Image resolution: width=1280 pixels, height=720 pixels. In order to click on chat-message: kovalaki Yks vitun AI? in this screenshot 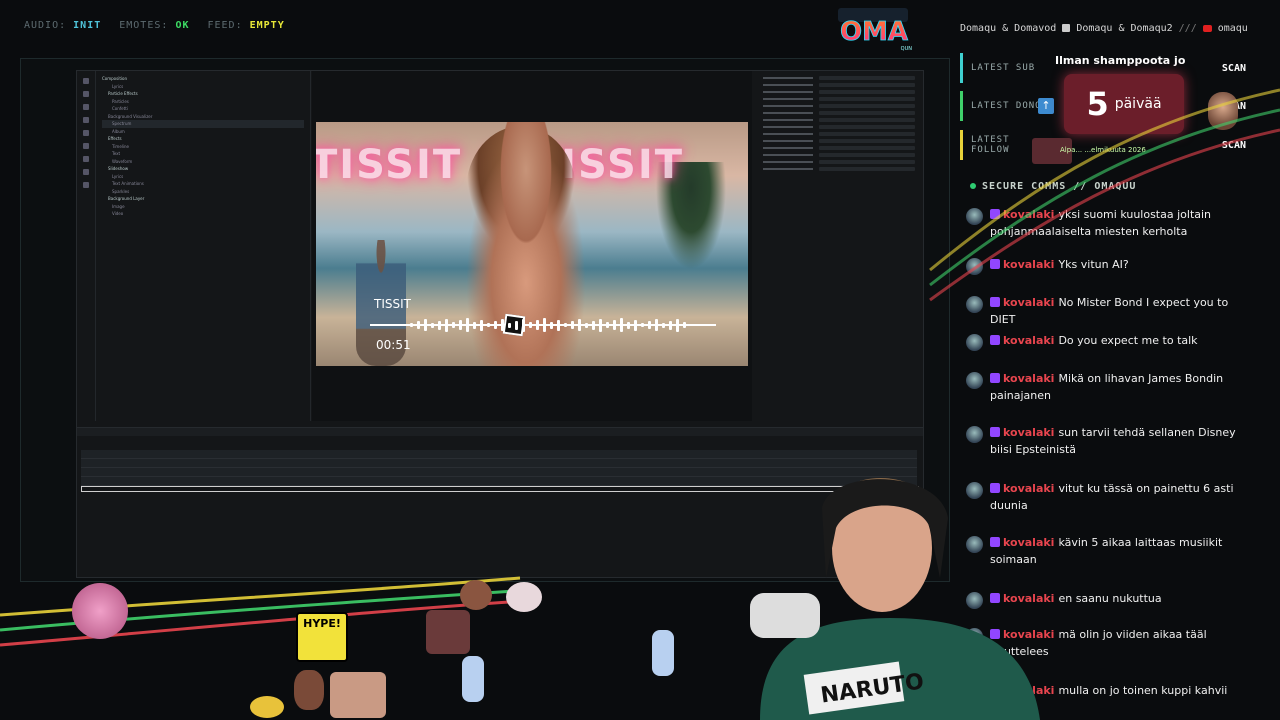, I will do `click(1109, 265)`.